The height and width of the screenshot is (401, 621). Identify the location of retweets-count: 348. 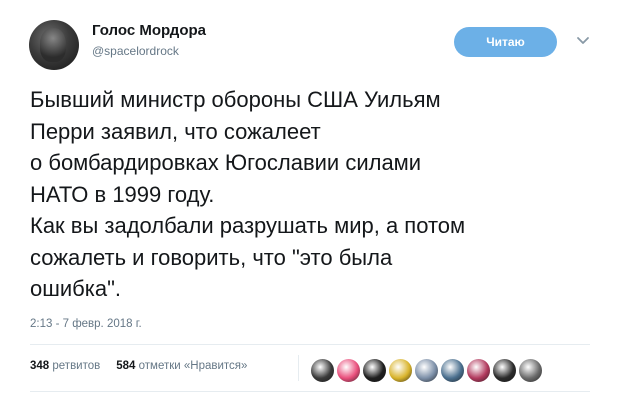
(40, 366).